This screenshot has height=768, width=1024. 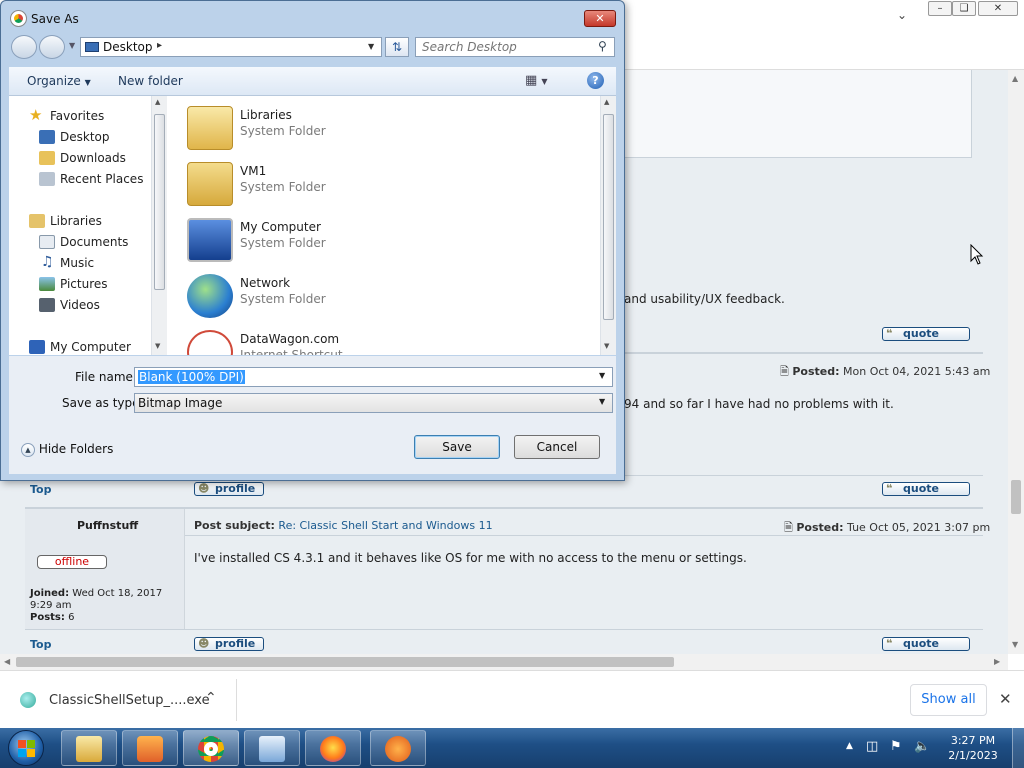 I want to click on breadcrumb-arrow-icon: ▸, so click(x=159, y=45).